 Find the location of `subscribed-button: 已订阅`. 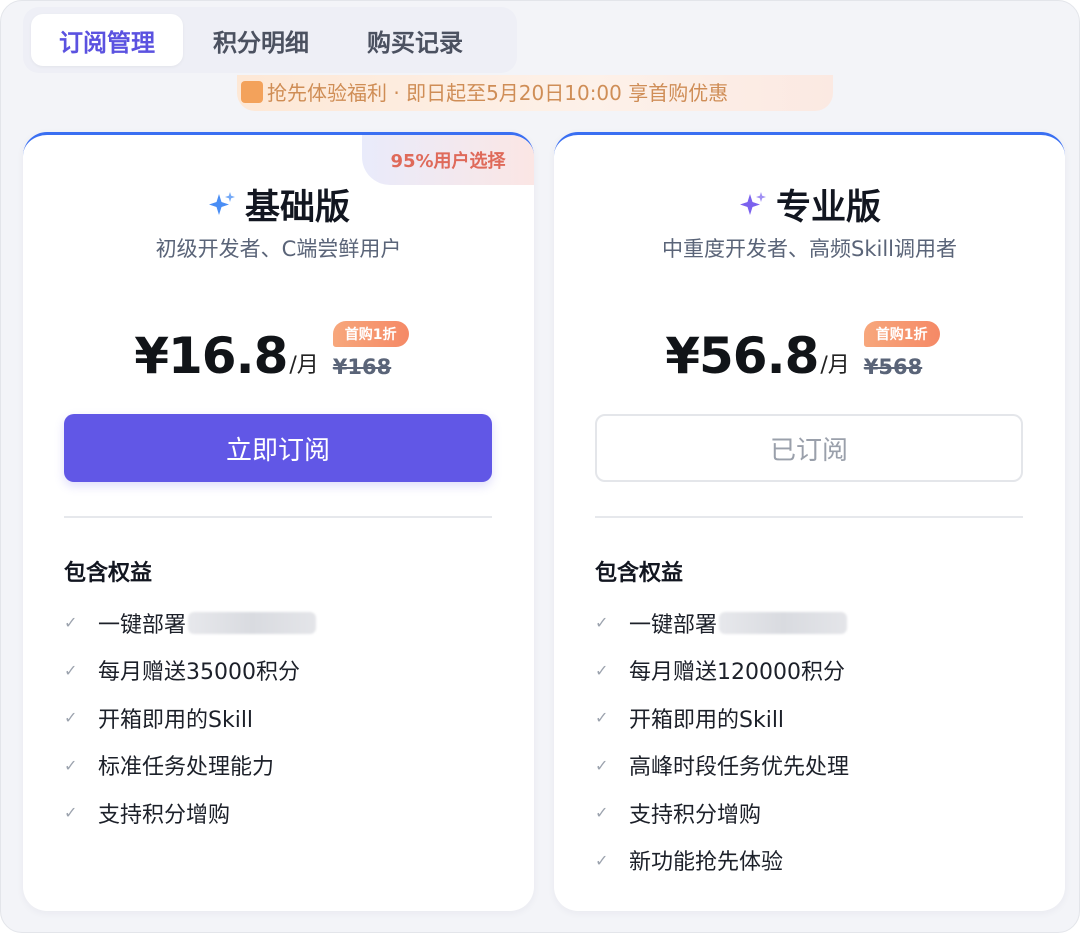

subscribed-button: 已订阅 is located at coordinates (809, 448).